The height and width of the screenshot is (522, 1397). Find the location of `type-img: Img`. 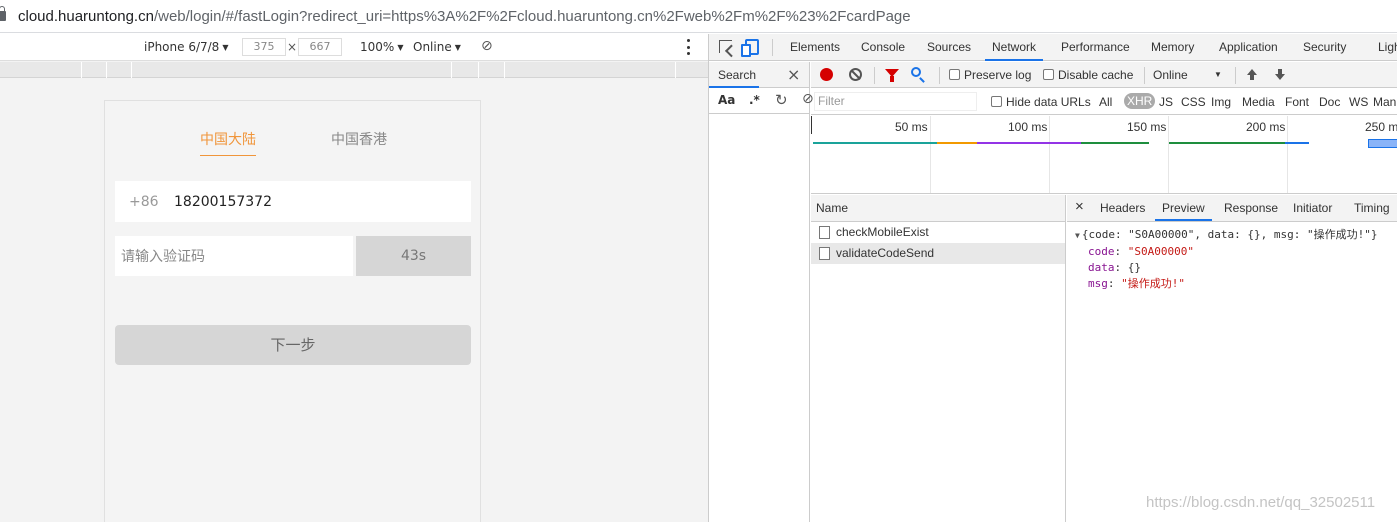

type-img: Img is located at coordinates (1221, 102).